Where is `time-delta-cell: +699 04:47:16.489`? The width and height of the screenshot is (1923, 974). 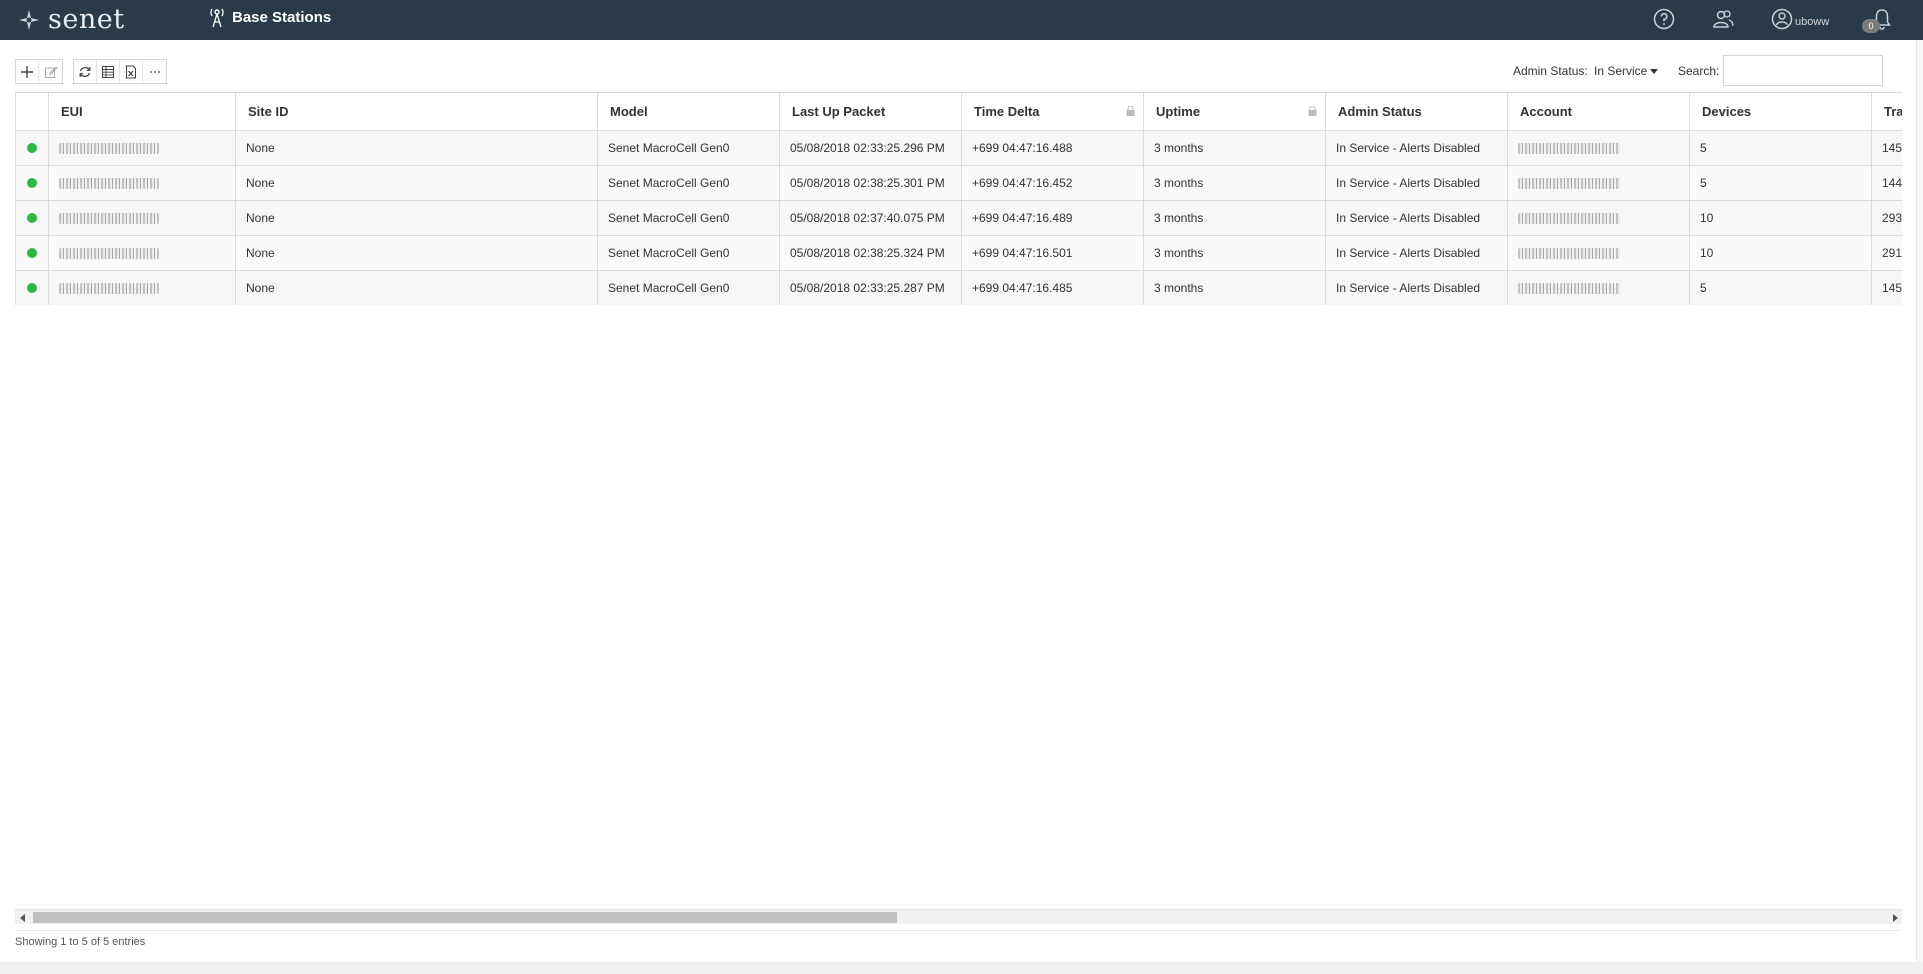
time-delta-cell: +699 04:47:16.489 is located at coordinates (1052, 218).